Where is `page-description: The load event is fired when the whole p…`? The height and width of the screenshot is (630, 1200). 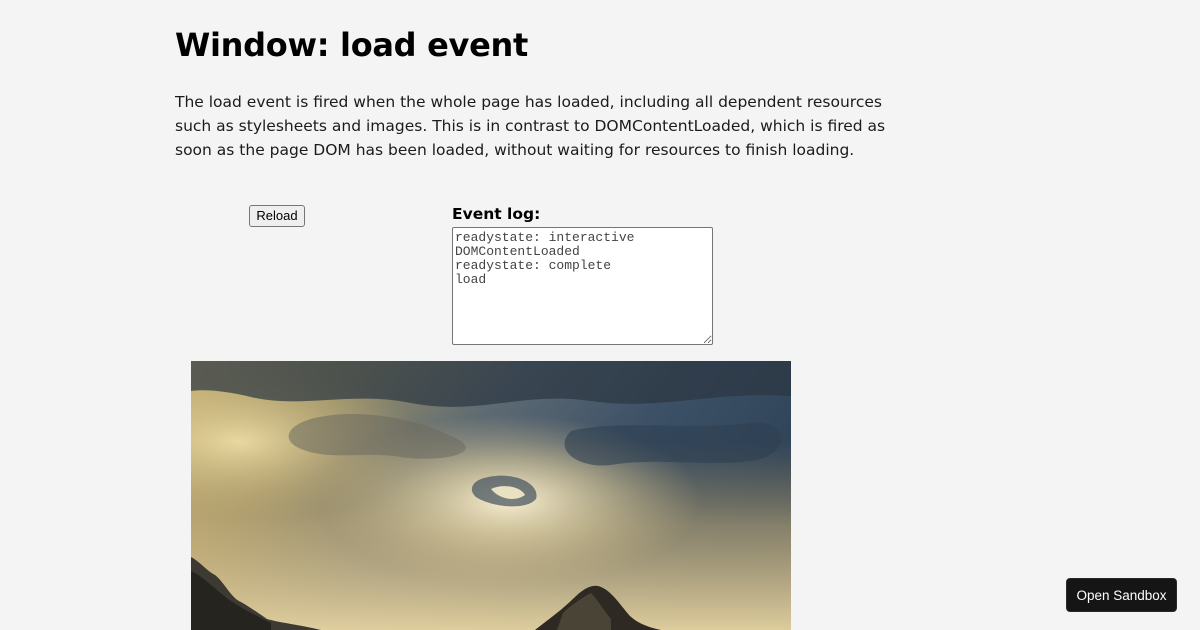
page-description: The load event is fired when the whole p… is located at coordinates (530, 126).